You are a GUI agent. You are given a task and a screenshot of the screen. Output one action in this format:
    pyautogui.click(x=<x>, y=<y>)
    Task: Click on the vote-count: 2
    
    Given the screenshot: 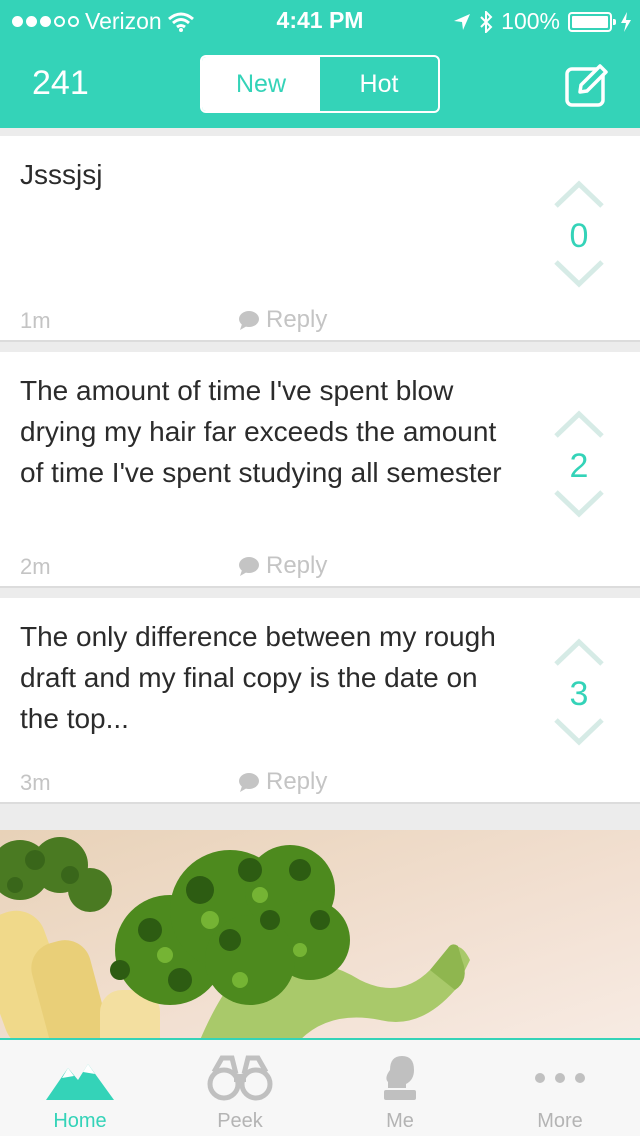 What is the action you would take?
    pyautogui.click(x=579, y=466)
    